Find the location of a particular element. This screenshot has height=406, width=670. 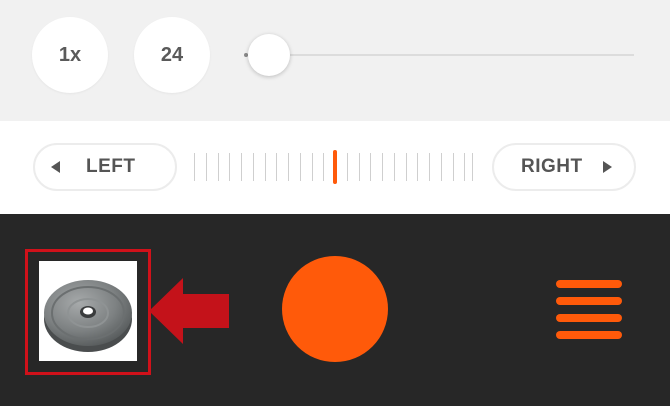

red-arrow-icon is located at coordinates (189, 311).